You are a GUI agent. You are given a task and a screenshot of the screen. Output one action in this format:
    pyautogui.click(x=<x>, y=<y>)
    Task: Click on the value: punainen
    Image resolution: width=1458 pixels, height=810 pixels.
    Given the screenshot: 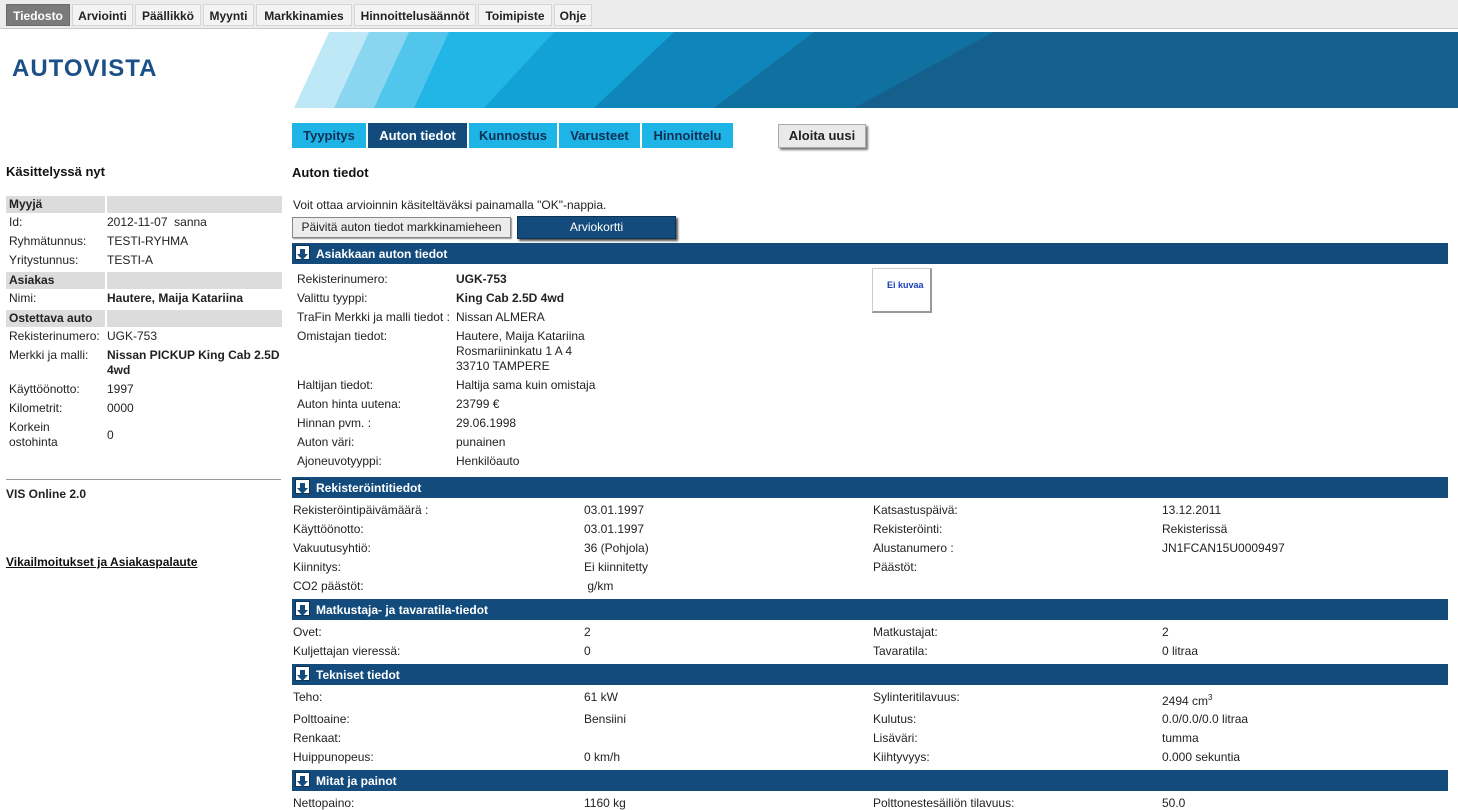 What is the action you would take?
    pyautogui.click(x=481, y=442)
    